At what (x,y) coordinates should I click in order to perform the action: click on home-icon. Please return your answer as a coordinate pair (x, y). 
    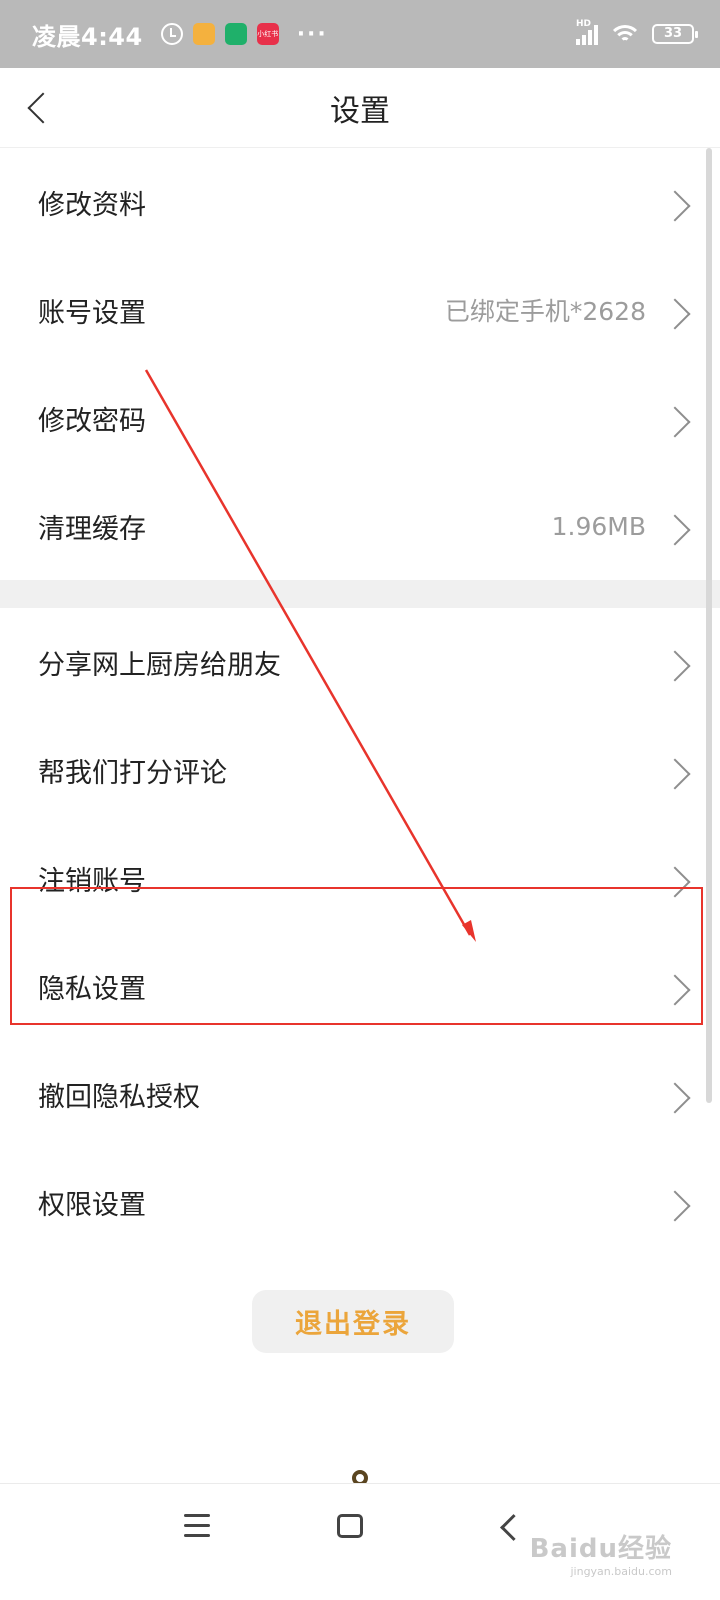
    Looking at the image, I should click on (350, 1526).